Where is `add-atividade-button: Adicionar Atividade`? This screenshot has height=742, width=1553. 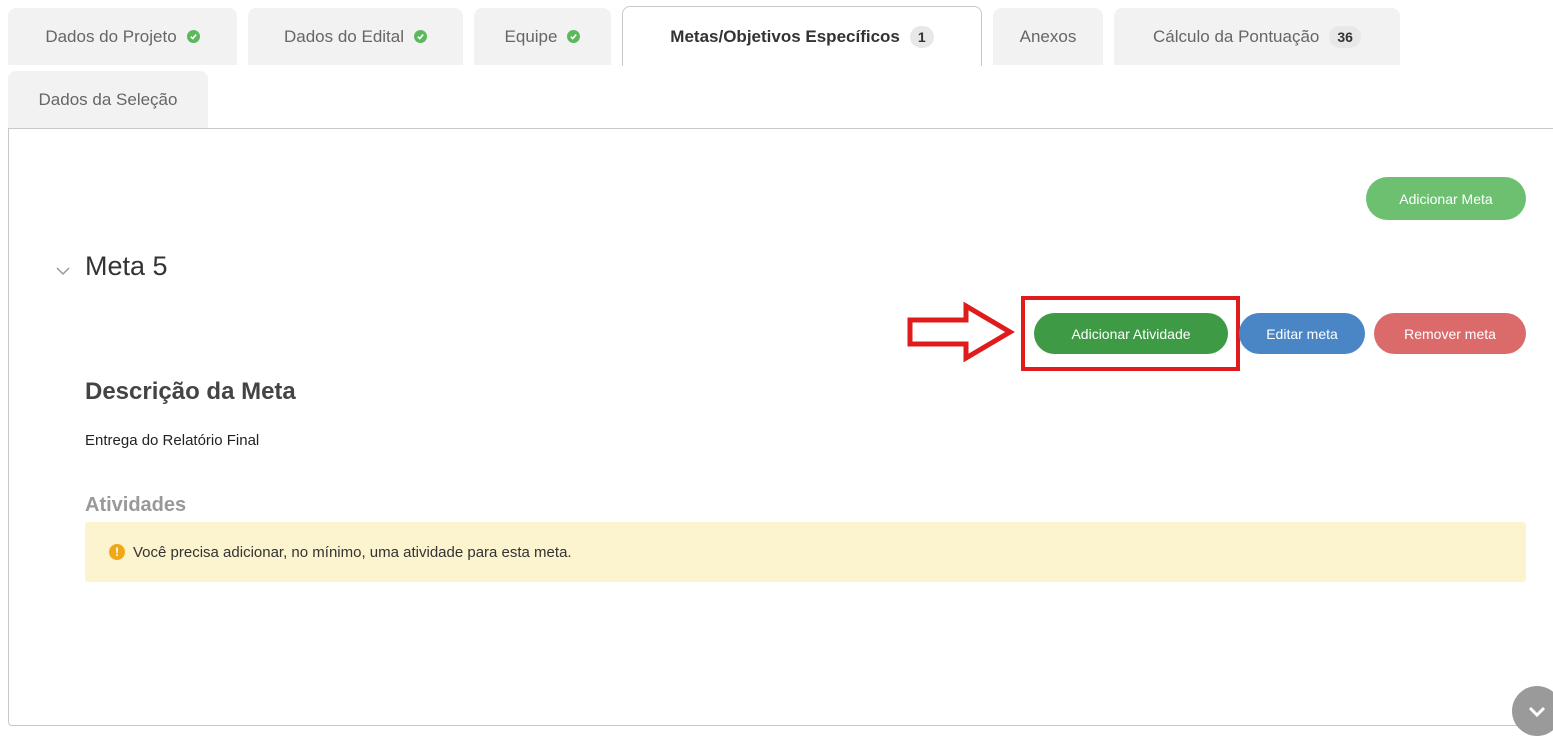
add-atividade-button: Adicionar Atividade is located at coordinates (1131, 333).